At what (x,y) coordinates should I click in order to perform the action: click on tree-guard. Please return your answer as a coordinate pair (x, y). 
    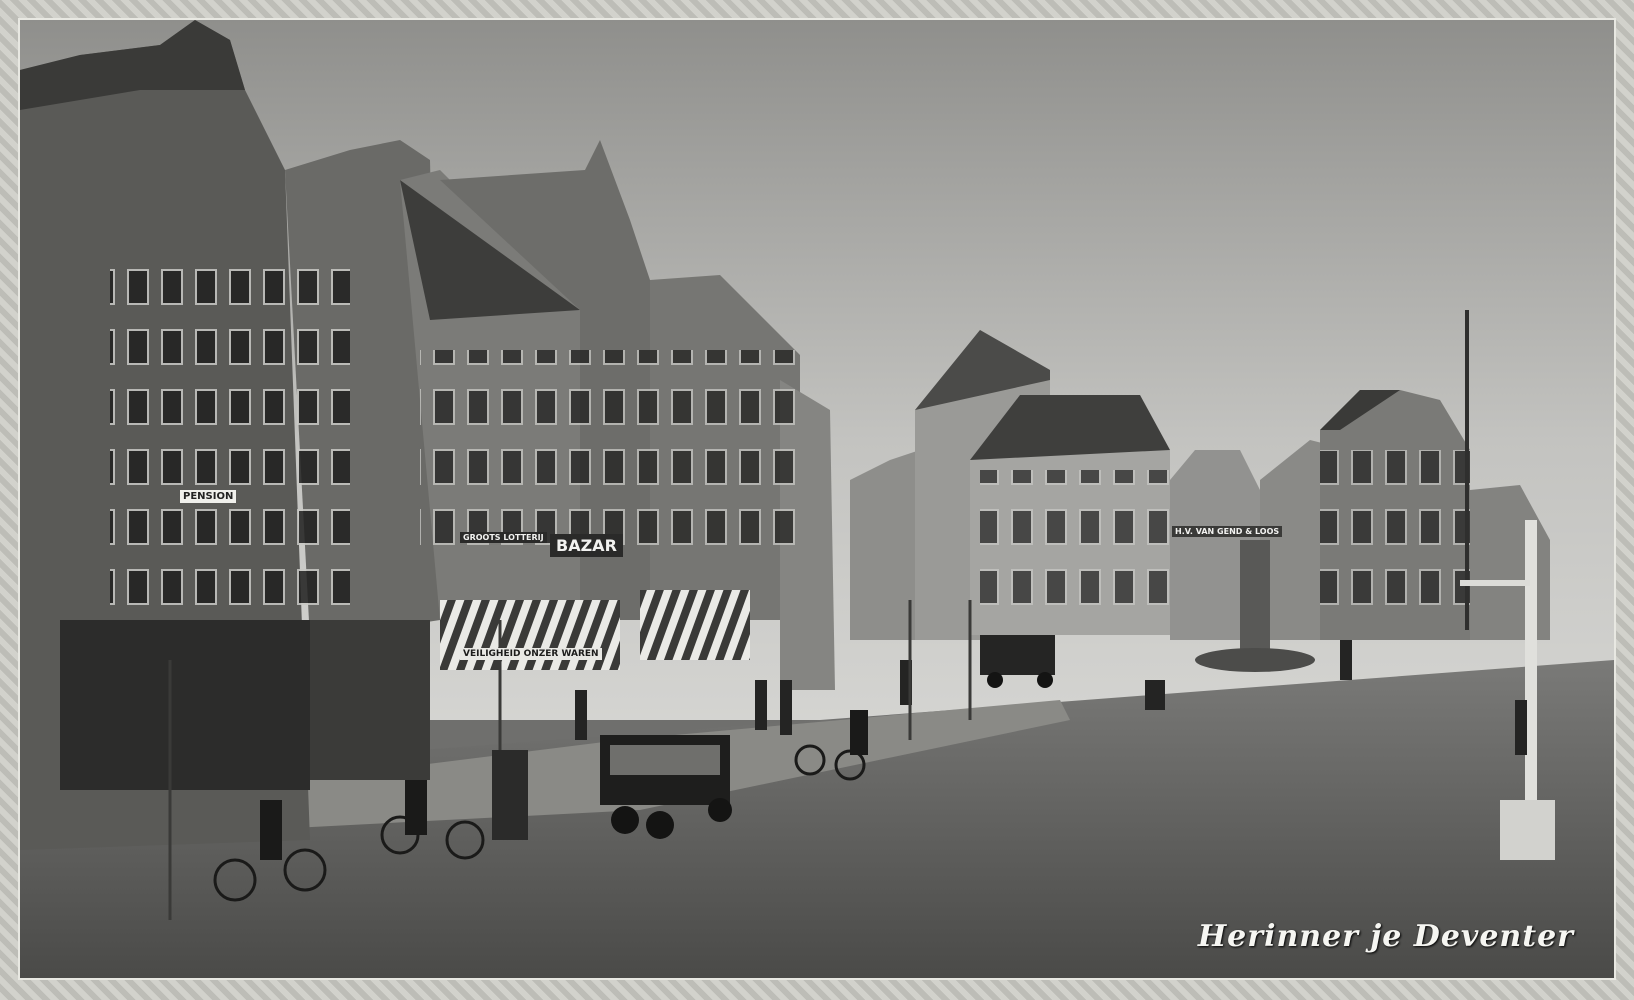
    Looking at the image, I should click on (510, 795).